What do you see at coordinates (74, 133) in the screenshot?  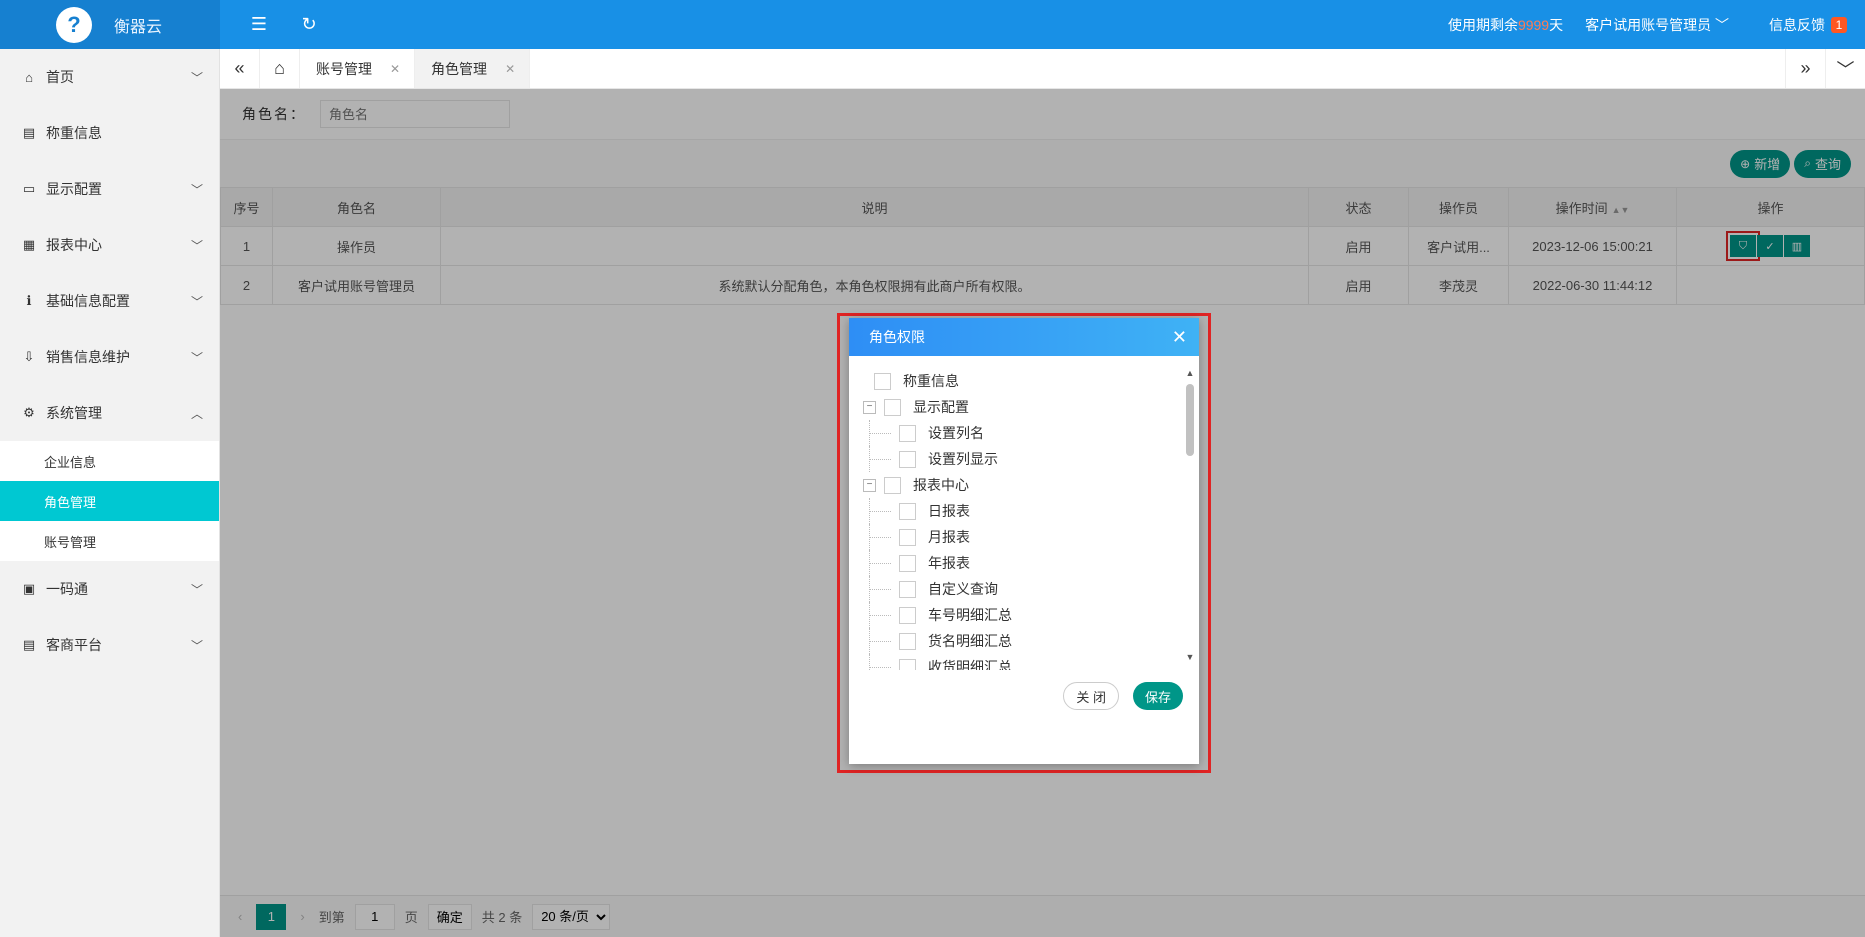 I see `sidebar-item-label: 称重信息` at bounding box center [74, 133].